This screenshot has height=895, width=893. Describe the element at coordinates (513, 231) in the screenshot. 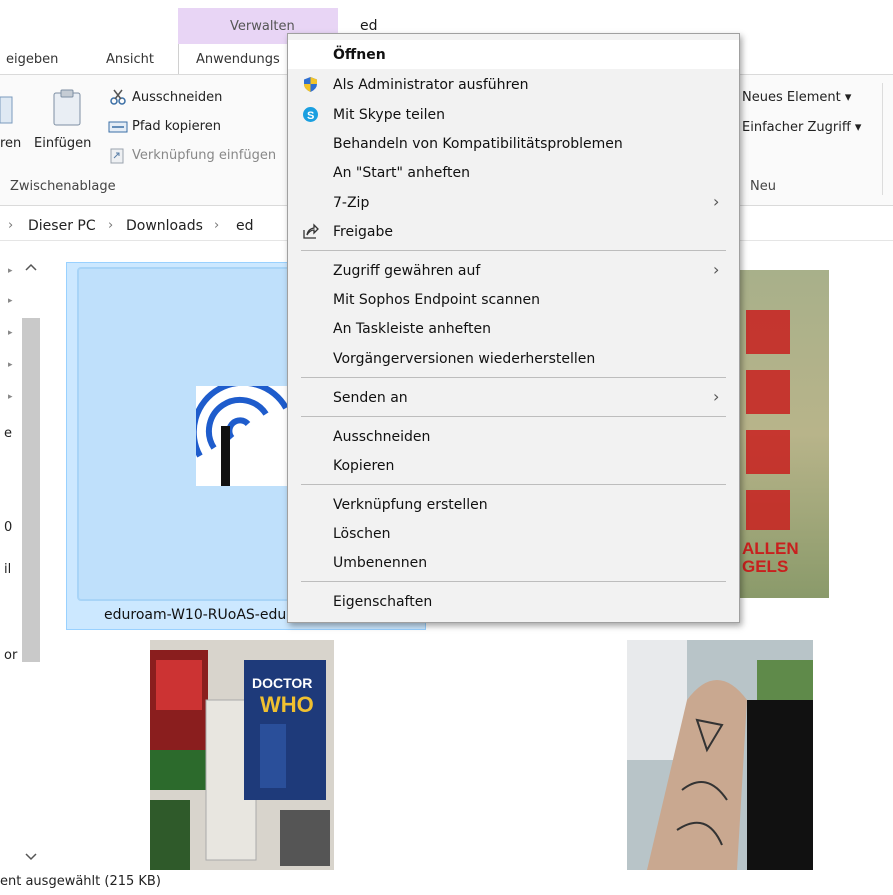

I see `menu-item-freigabe: Freigabe` at that location.